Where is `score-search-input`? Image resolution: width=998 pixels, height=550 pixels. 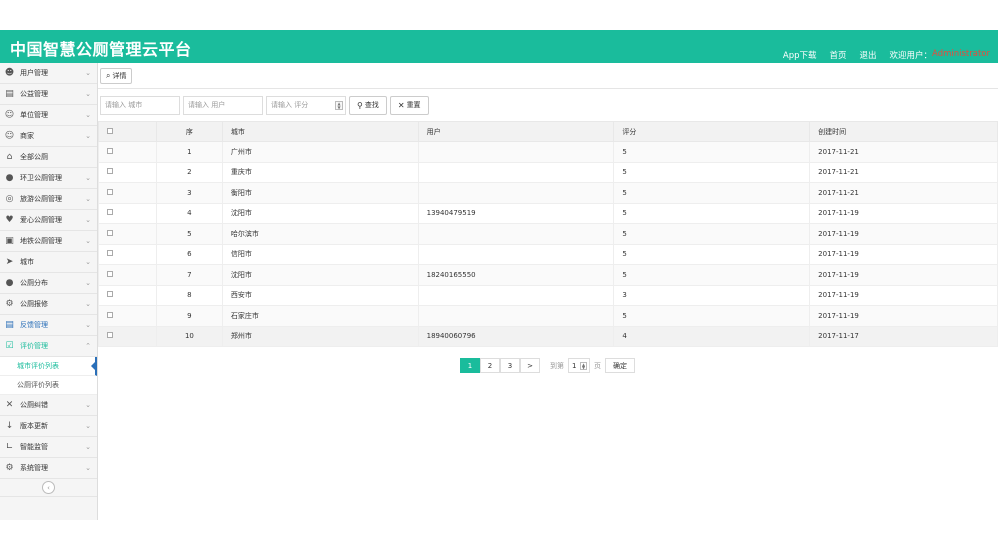
score-search-input is located at coordinates (306, 105).